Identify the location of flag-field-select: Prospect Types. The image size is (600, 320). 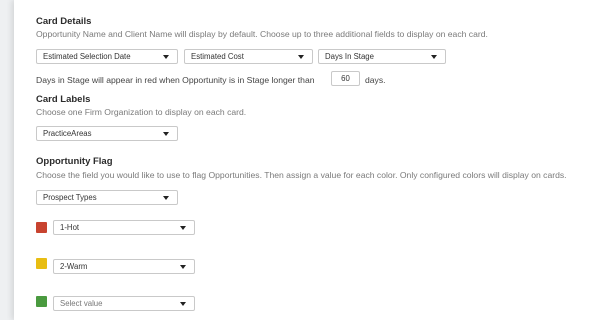
(107, 197).